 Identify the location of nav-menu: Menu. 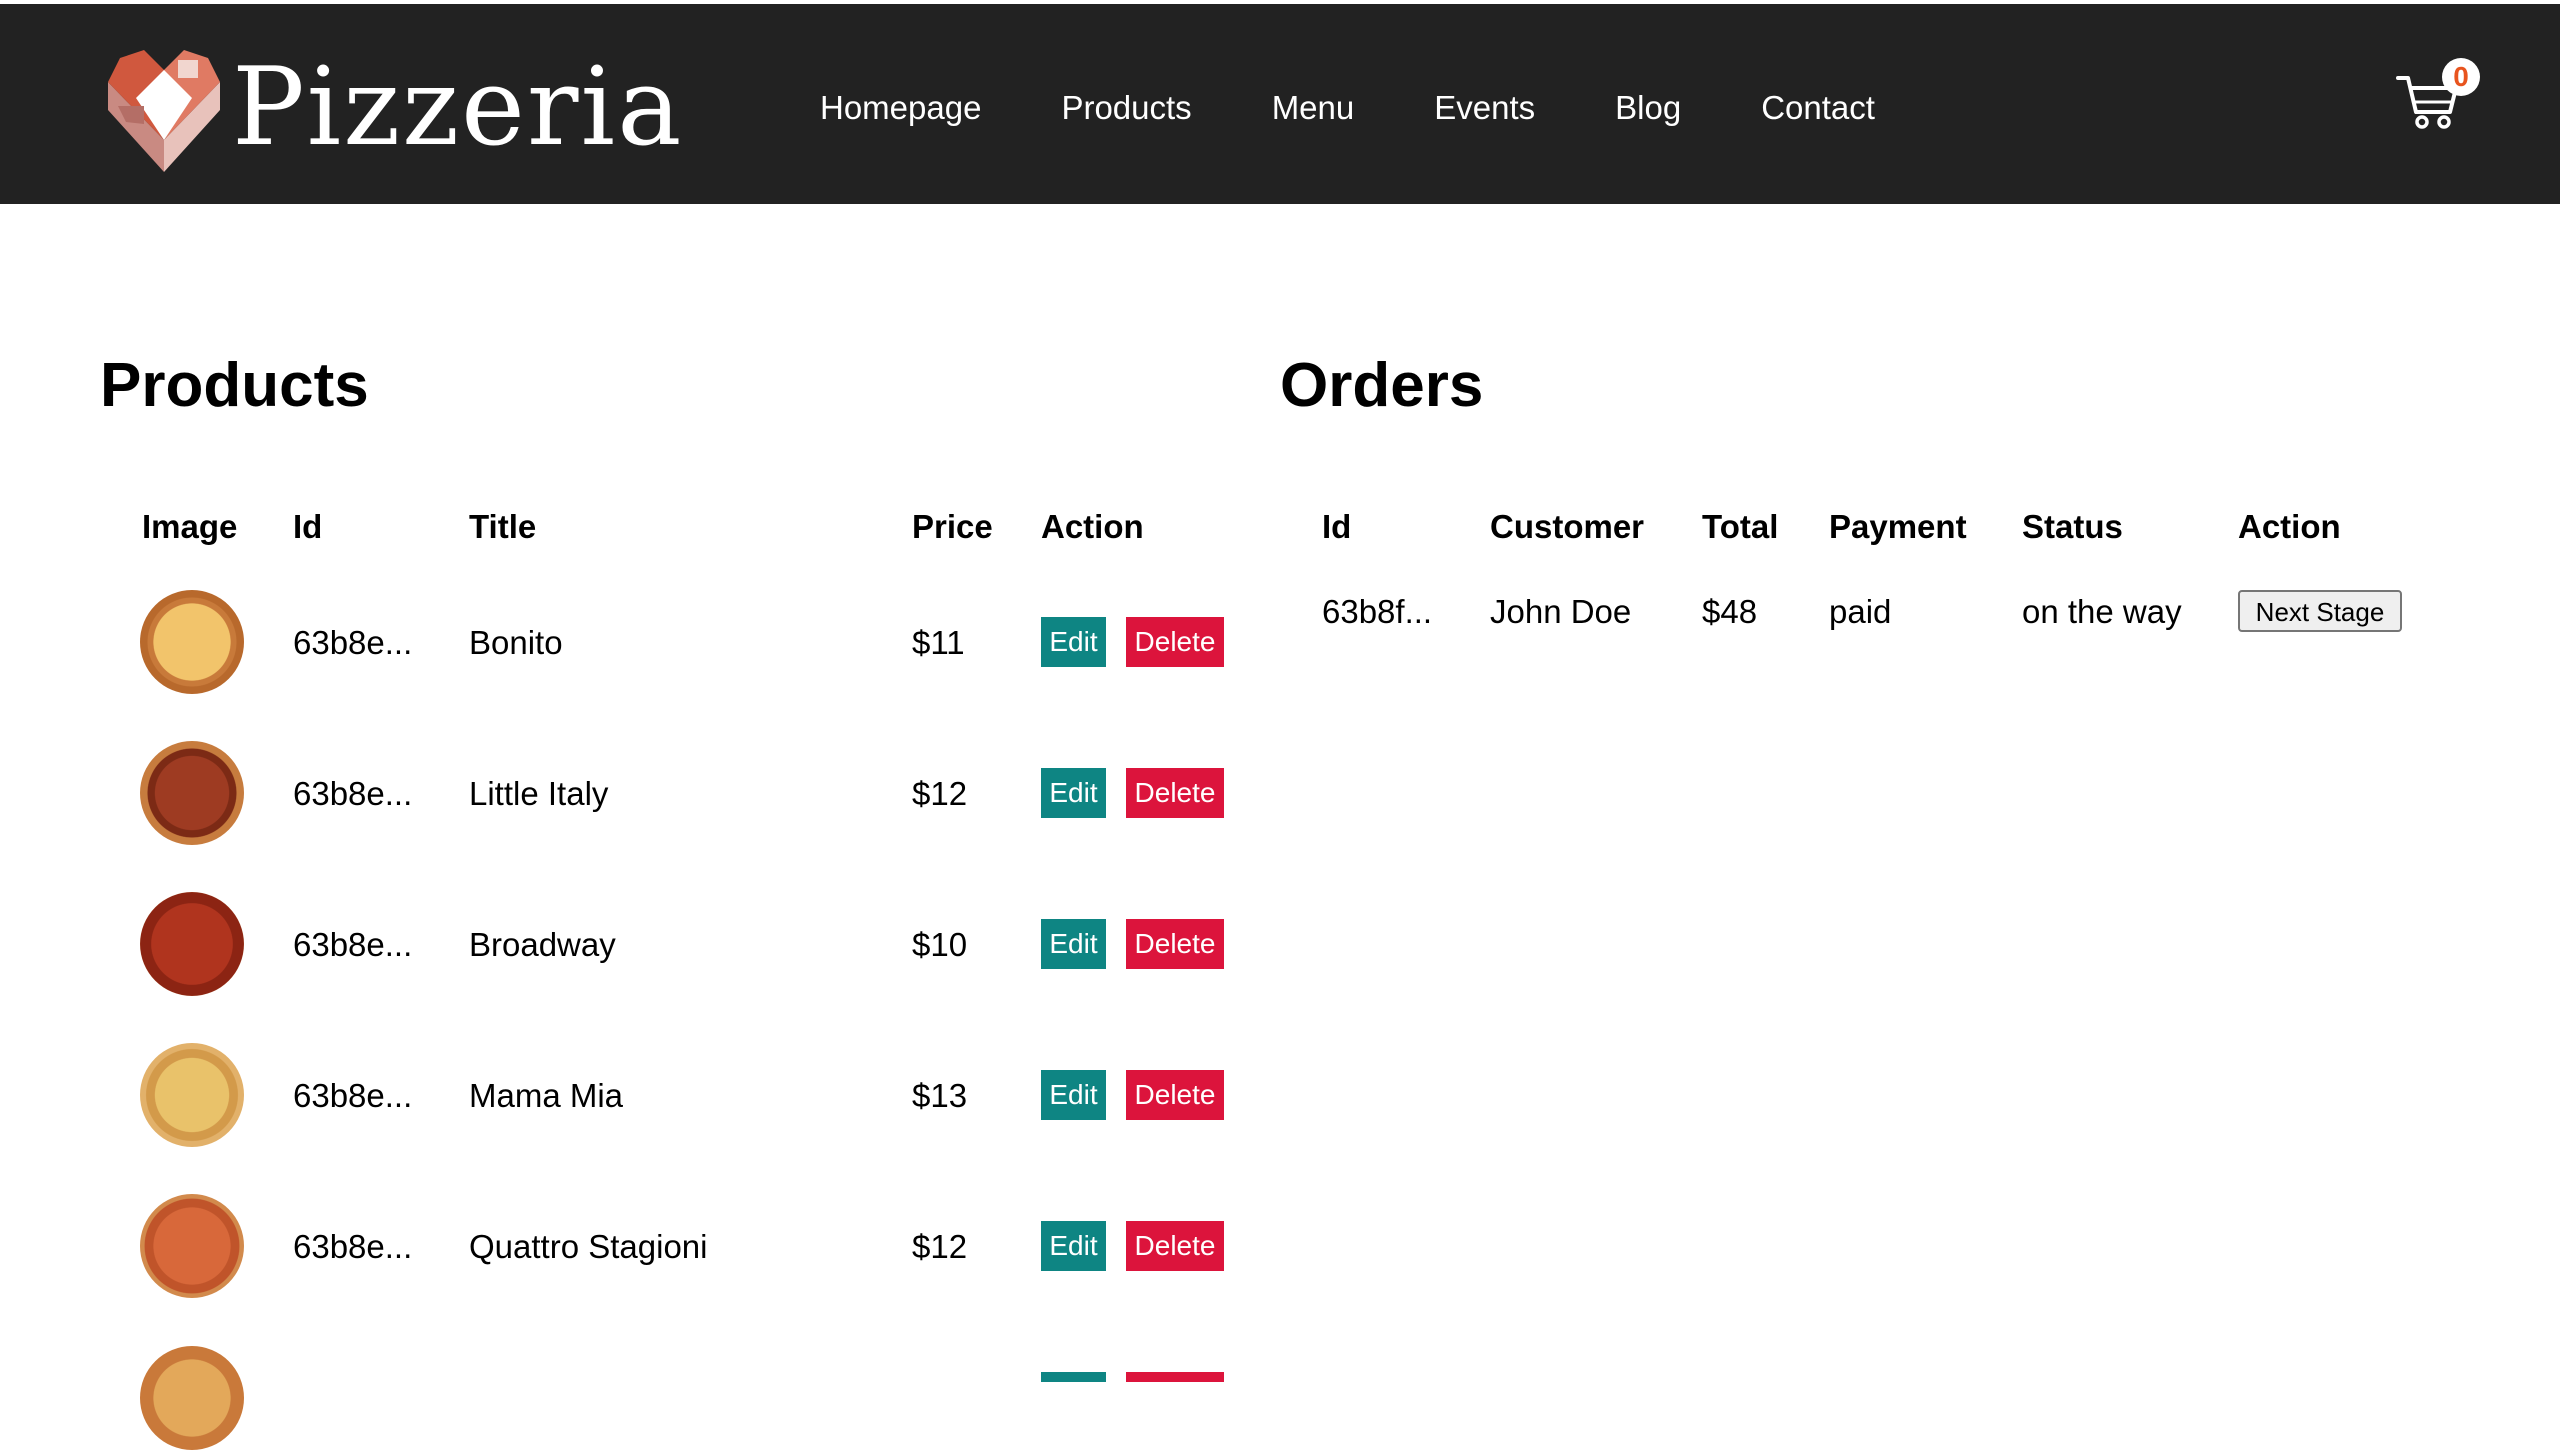
(1313, 108).